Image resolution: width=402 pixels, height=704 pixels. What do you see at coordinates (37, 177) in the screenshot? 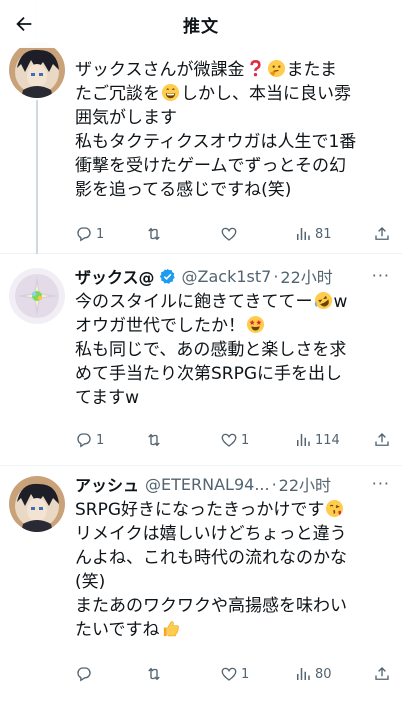
I see `thread-line` at bounding box center [37, 177].